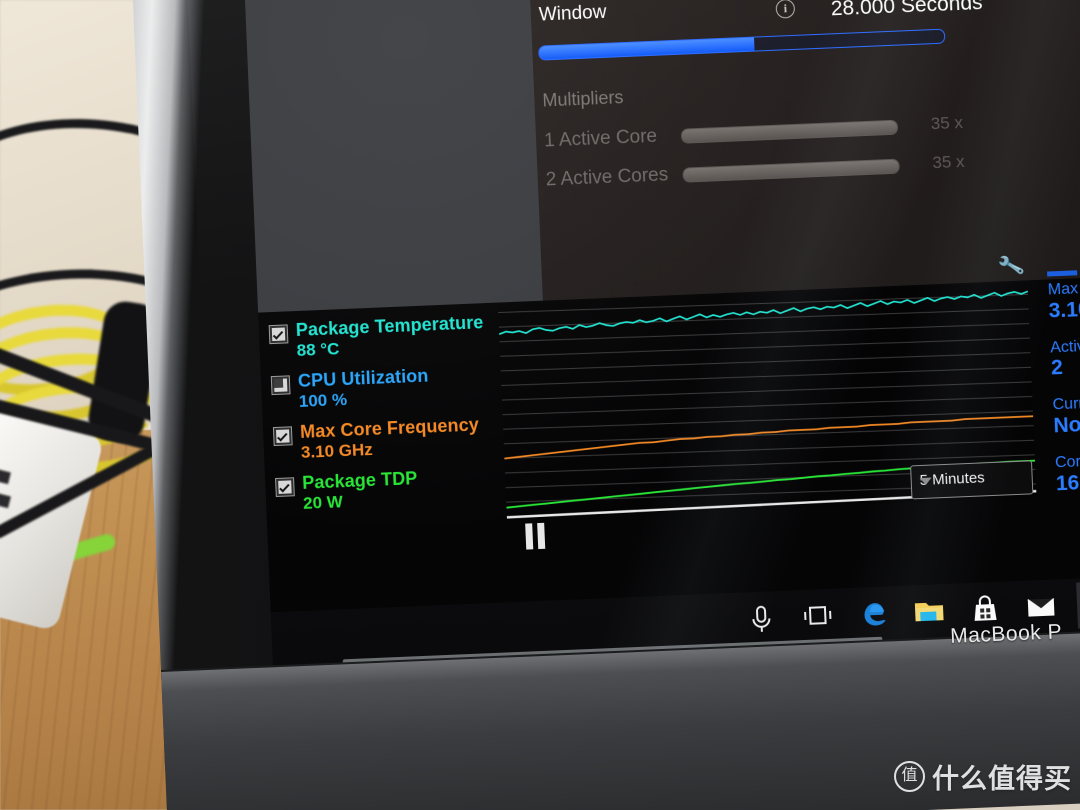  I want to click on stat-key: Core, so click(1067, 462).